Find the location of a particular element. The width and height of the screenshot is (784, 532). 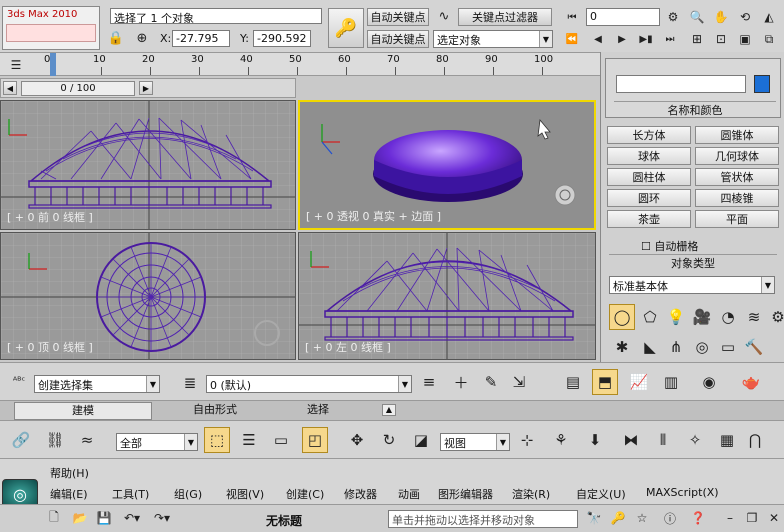

viewport-left-label: [ + 0 左 0 线框 ] is located at coordinates (348, 347).